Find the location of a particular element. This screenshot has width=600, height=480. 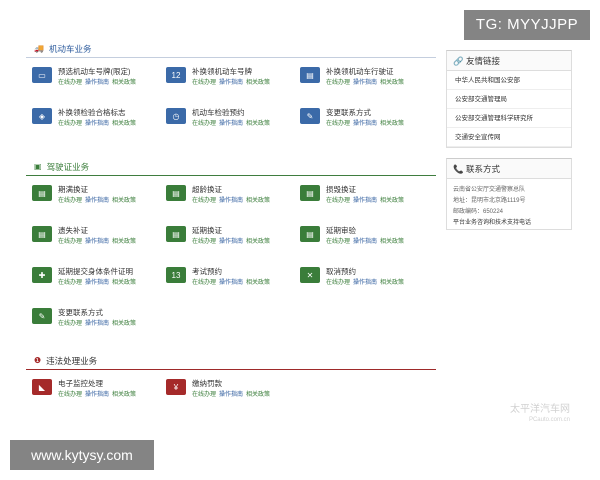

contact-line: 地址：昆明市北京路1119号 is located at coordinates (489, 201).